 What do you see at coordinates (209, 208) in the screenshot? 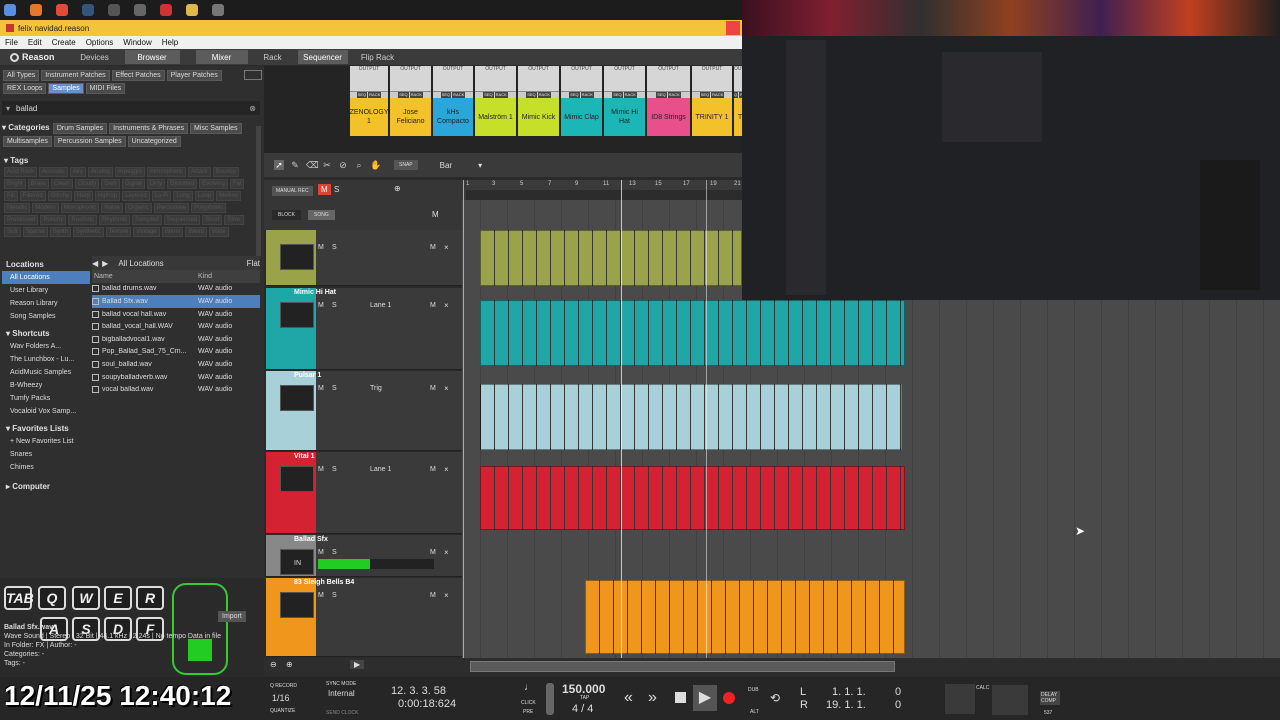
I see `tag-item: Polyphonic` at bounding box center [209, 208].